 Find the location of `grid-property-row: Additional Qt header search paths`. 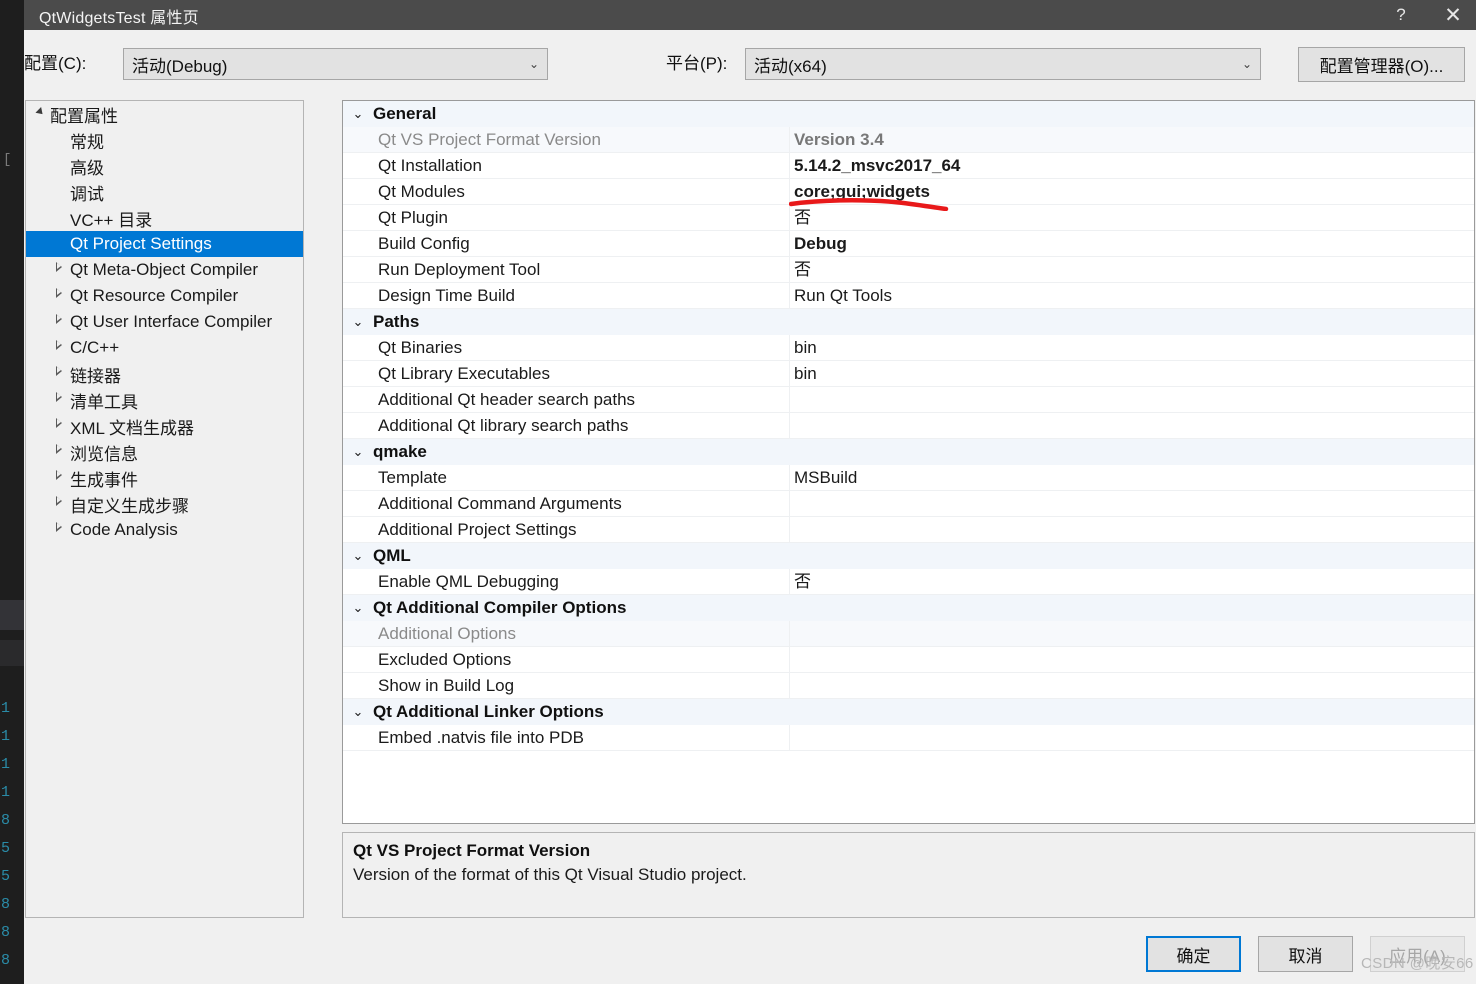

grid-property-row: Additional Qt header search paths is located at coordinates (908, 399).